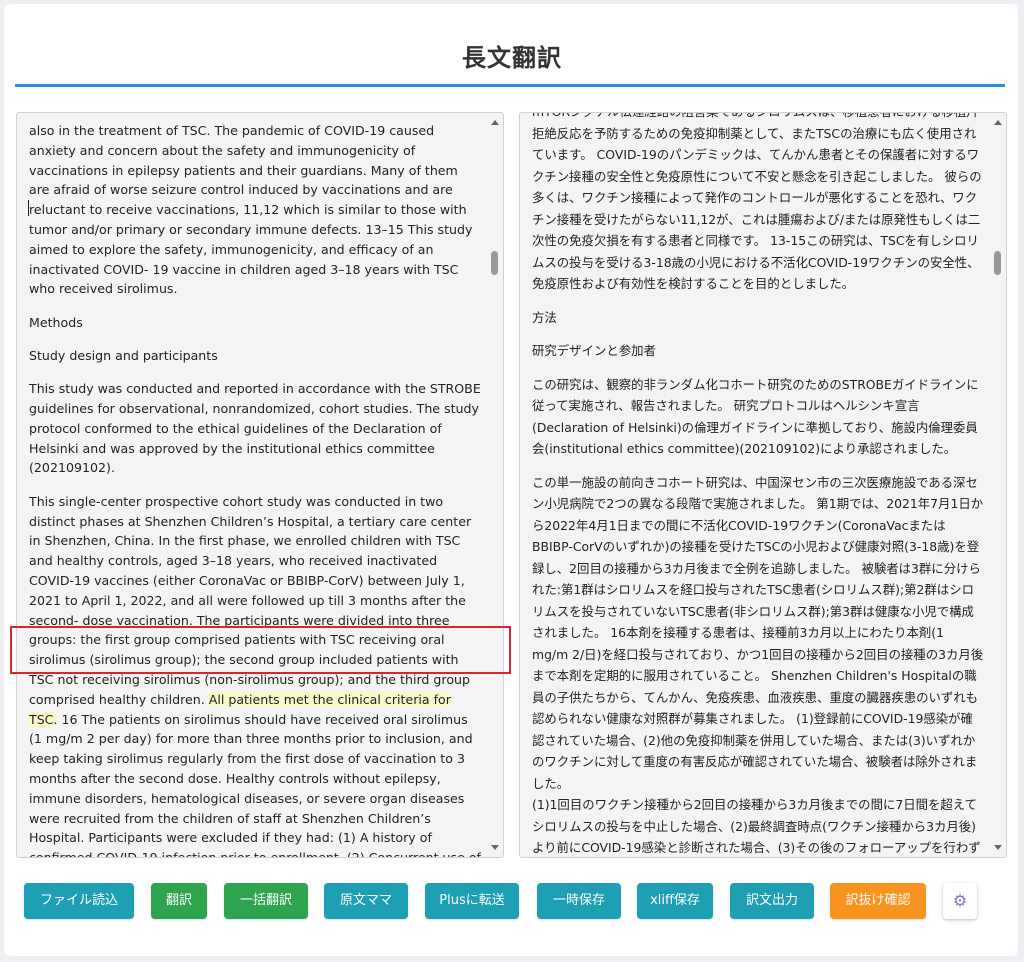  I want to click on page-title: 長文翻訳, so click(512, 58).